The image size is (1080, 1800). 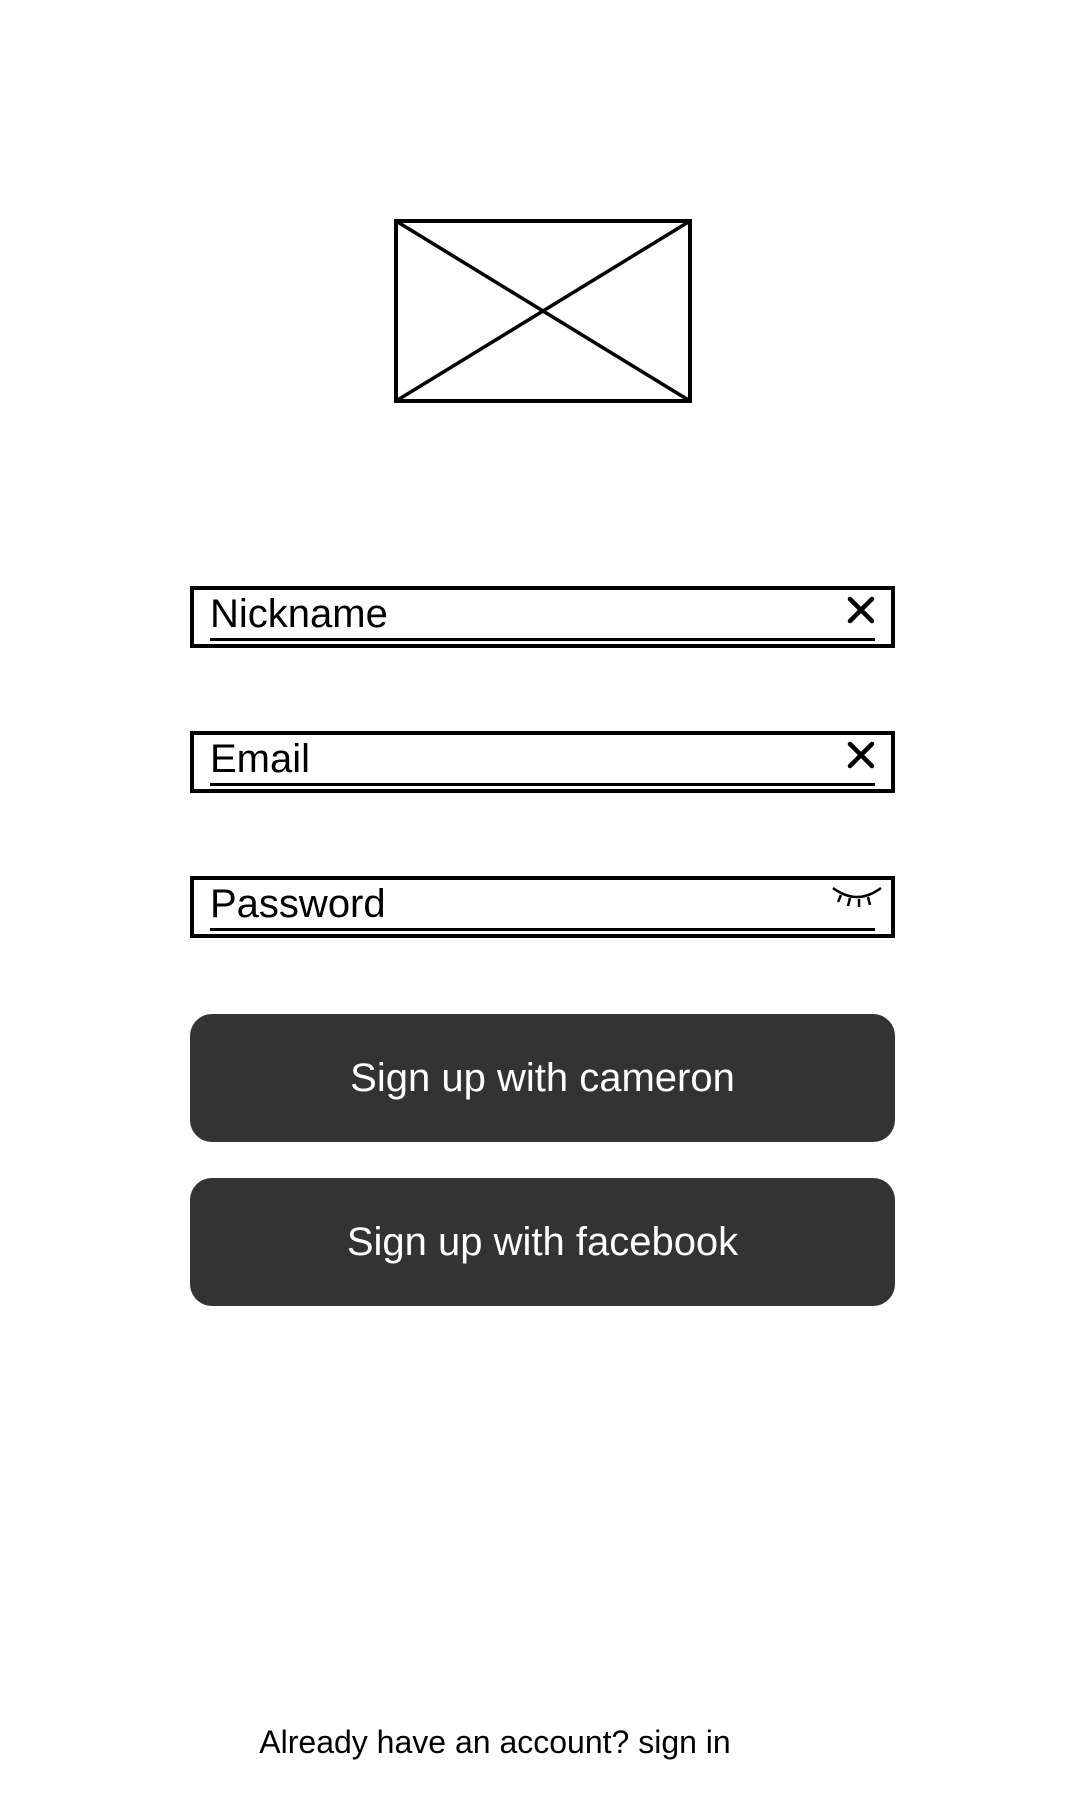 I want to click on email-field, so click(x=542, y=762).